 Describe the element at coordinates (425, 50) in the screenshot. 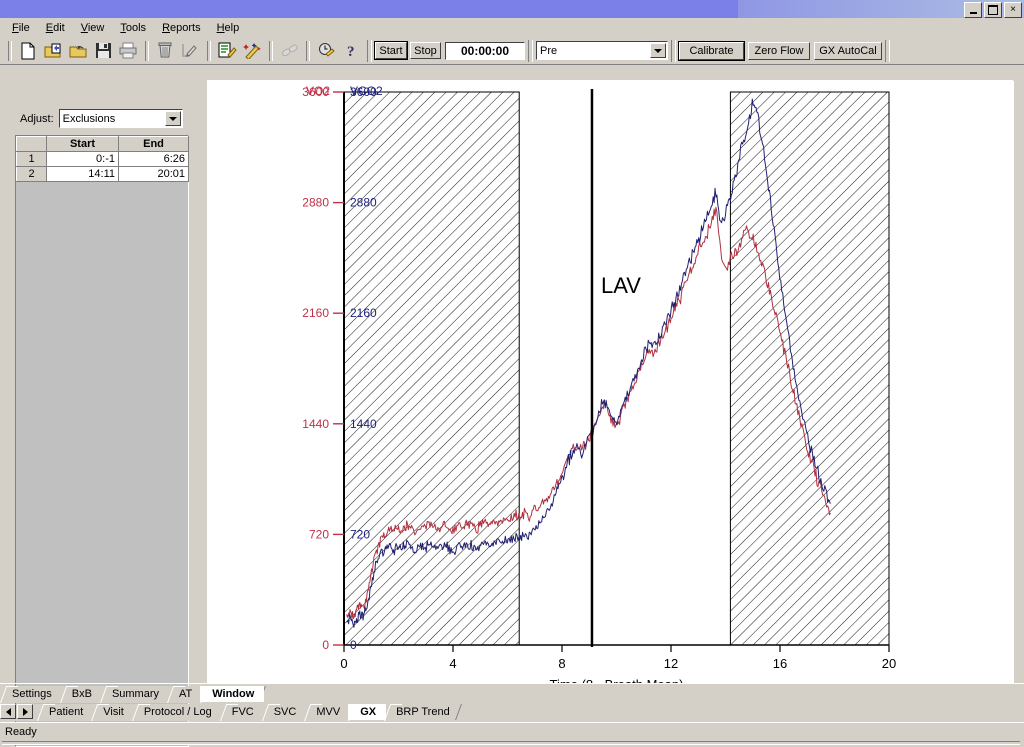

I see `stop-button: Stop` at that location.